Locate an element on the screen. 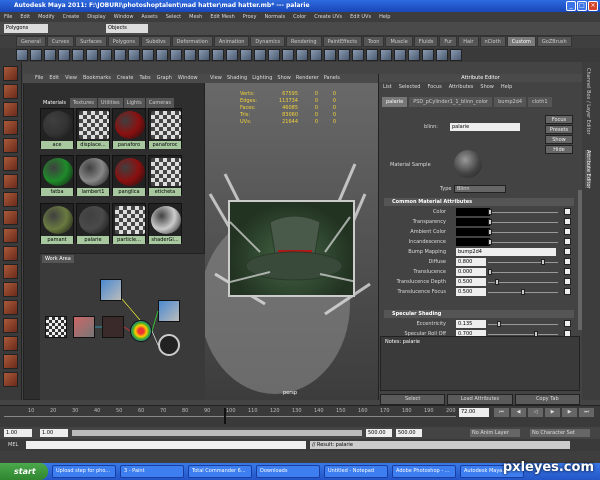 This screenshot has width=600, height=480. ae-tab: PSD_pCylinder1_1_blinn_color is located at coordinates (451, 102).